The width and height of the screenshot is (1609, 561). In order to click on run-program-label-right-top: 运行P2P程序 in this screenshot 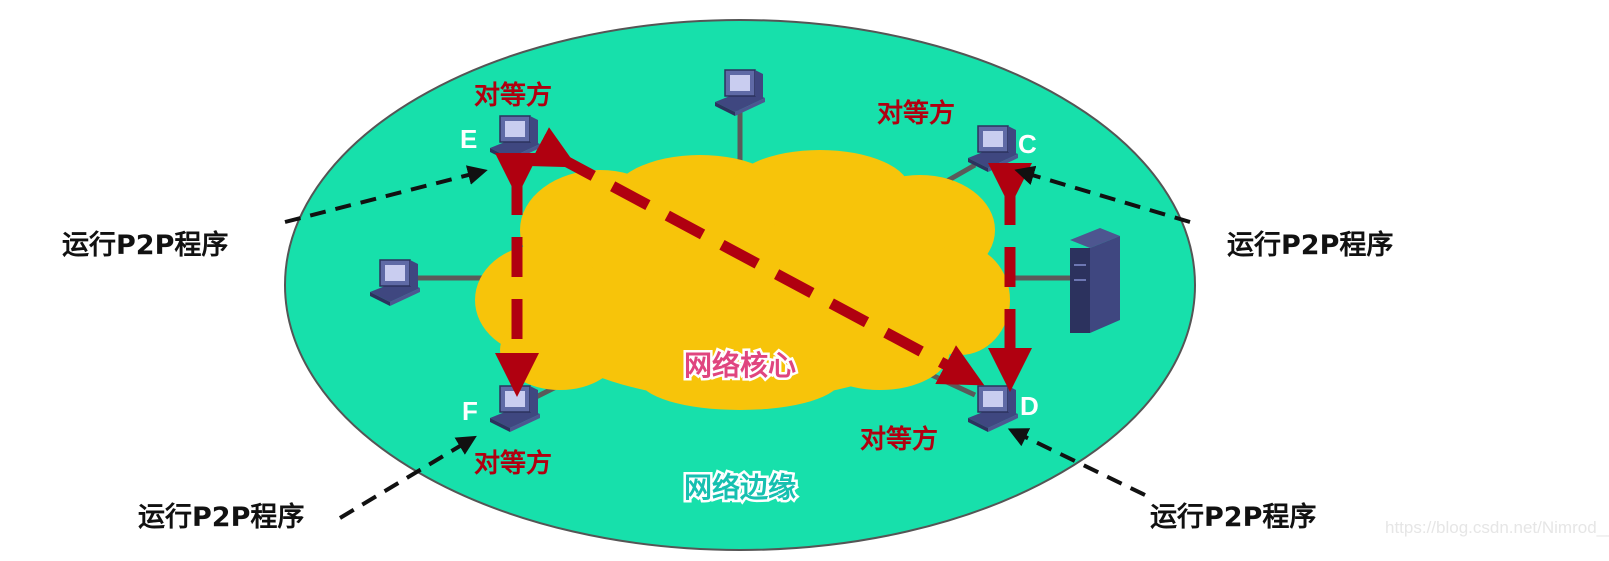, I will do `click(1310, 245)`.